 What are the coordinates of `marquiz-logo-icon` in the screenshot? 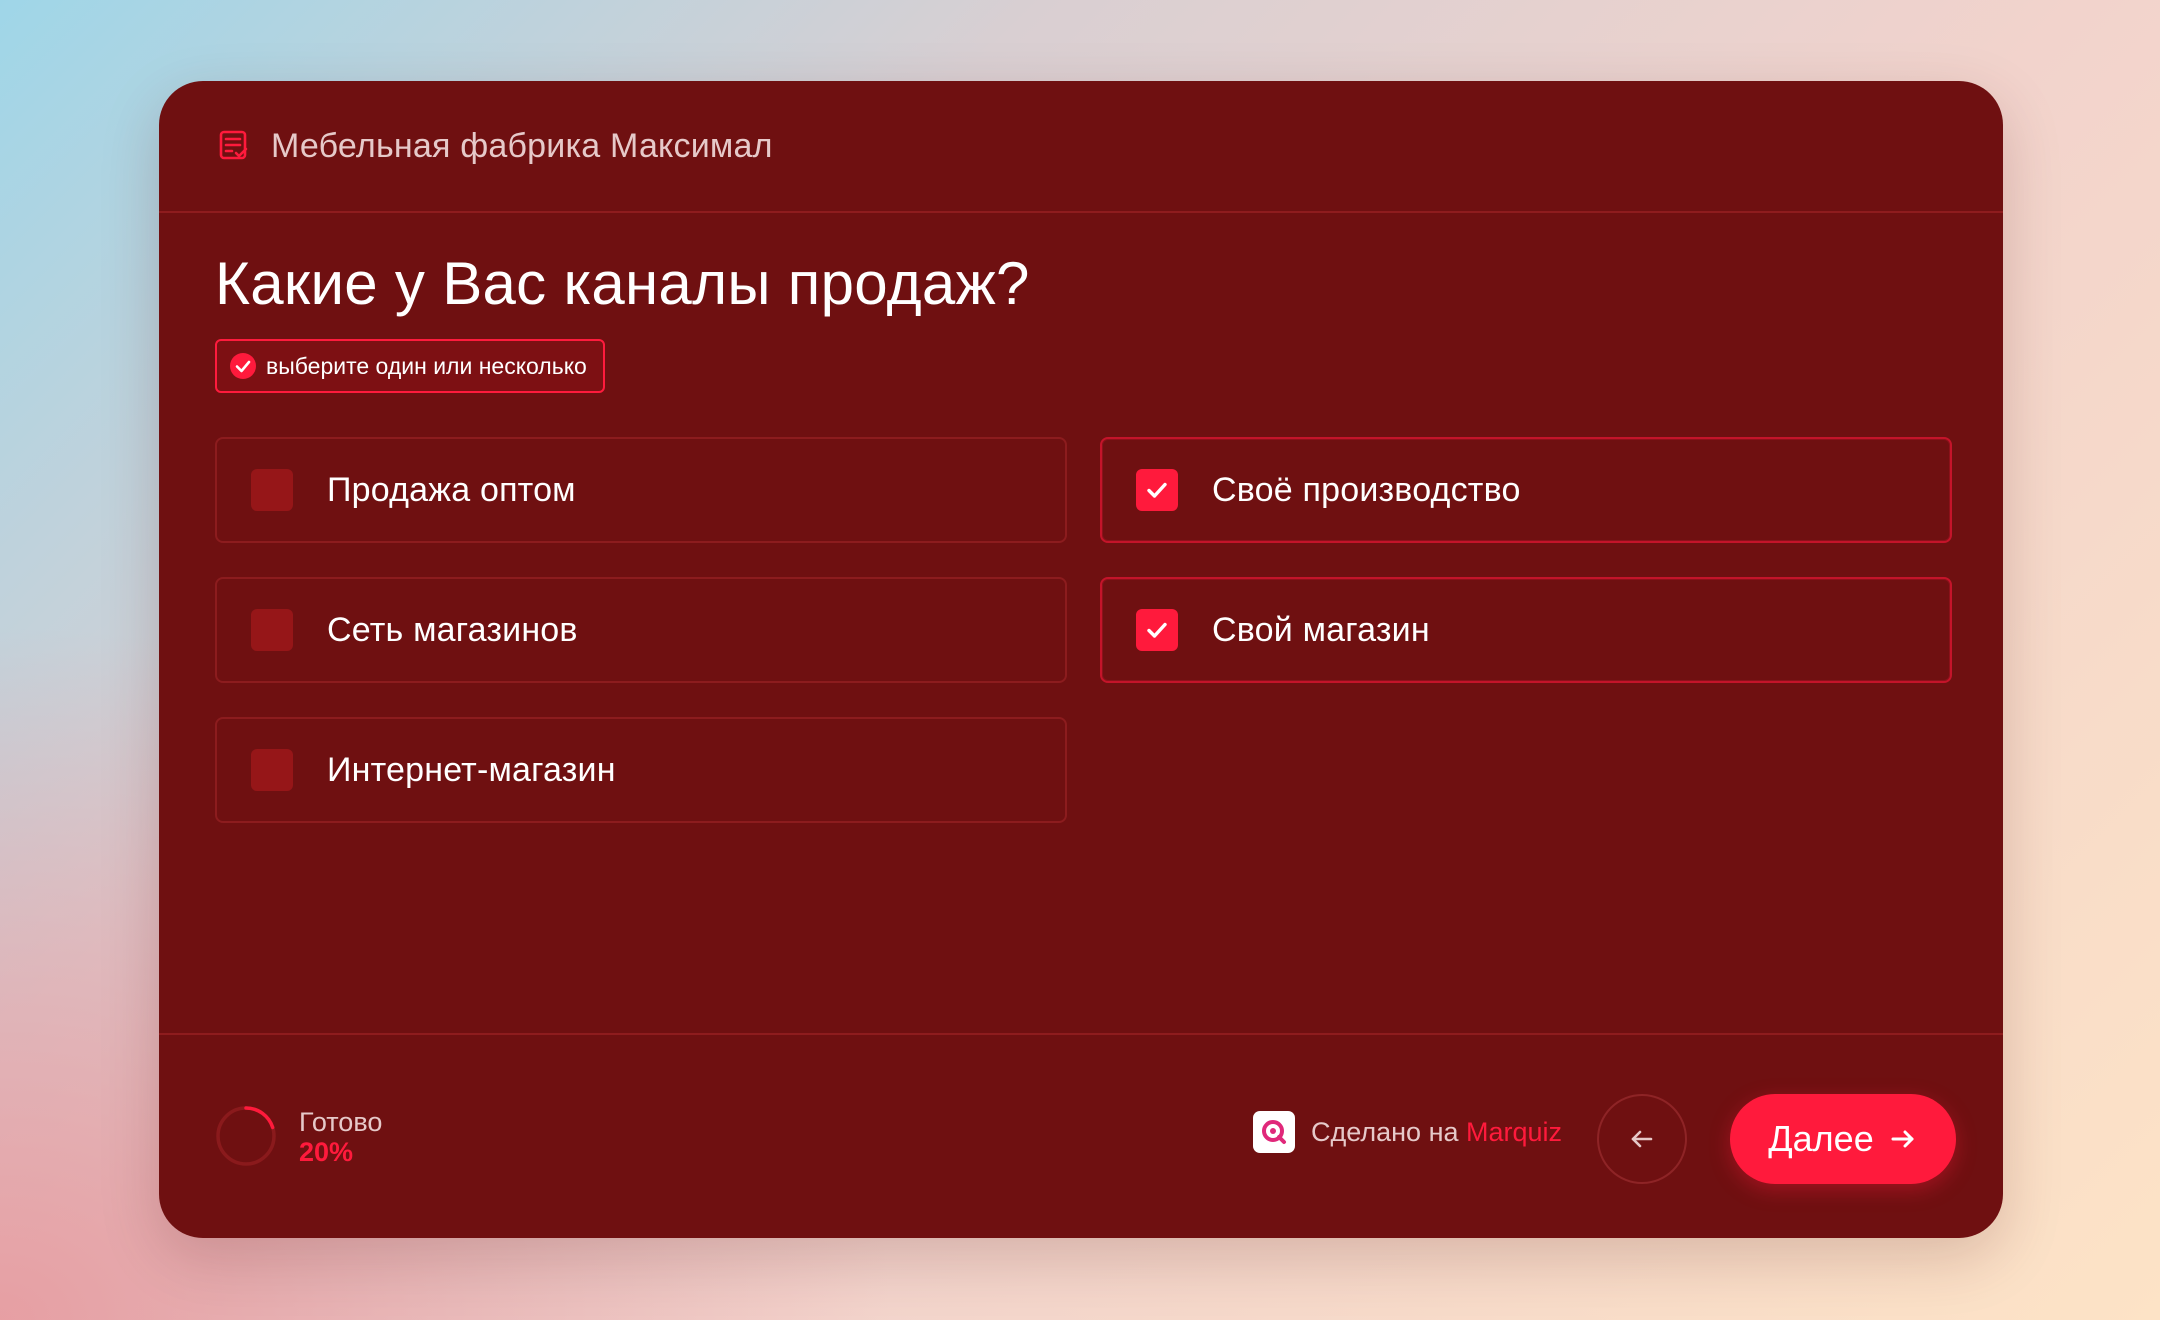 It's located at (1274, 1132).